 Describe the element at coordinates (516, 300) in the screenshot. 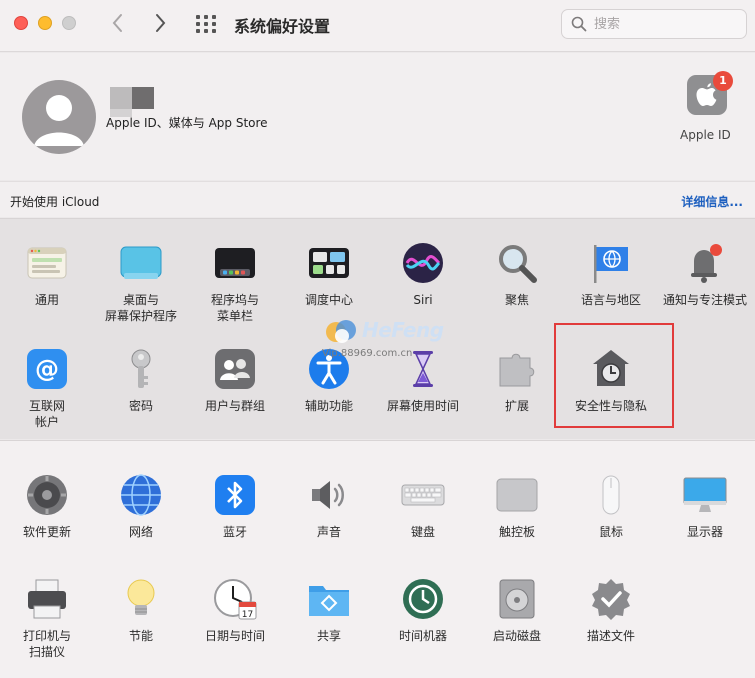

I see `pref-label: 聚焦` at that location.